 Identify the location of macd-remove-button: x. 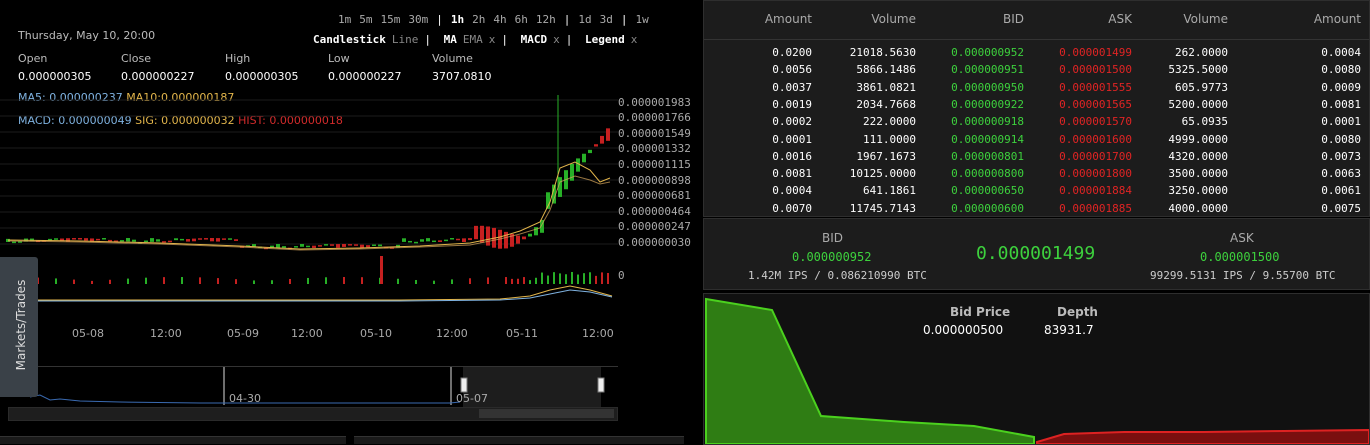
(556, 39).